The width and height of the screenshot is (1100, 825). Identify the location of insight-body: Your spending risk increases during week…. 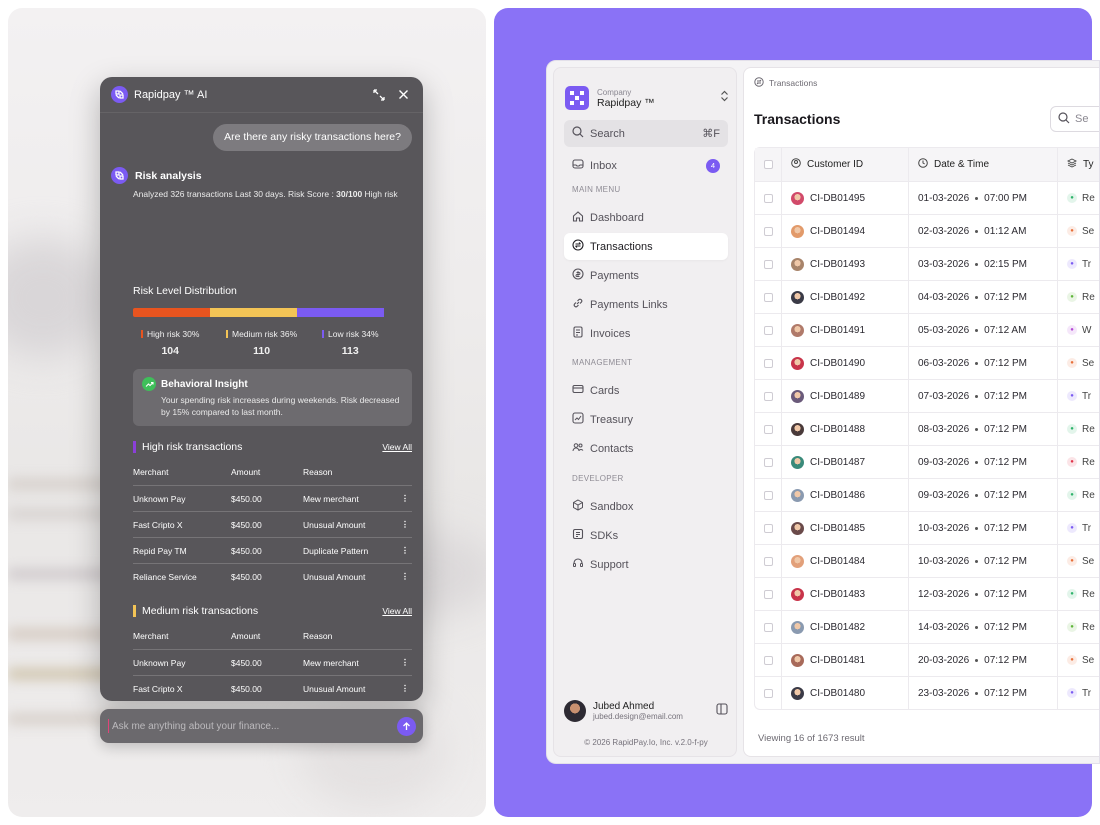
(280, 406).